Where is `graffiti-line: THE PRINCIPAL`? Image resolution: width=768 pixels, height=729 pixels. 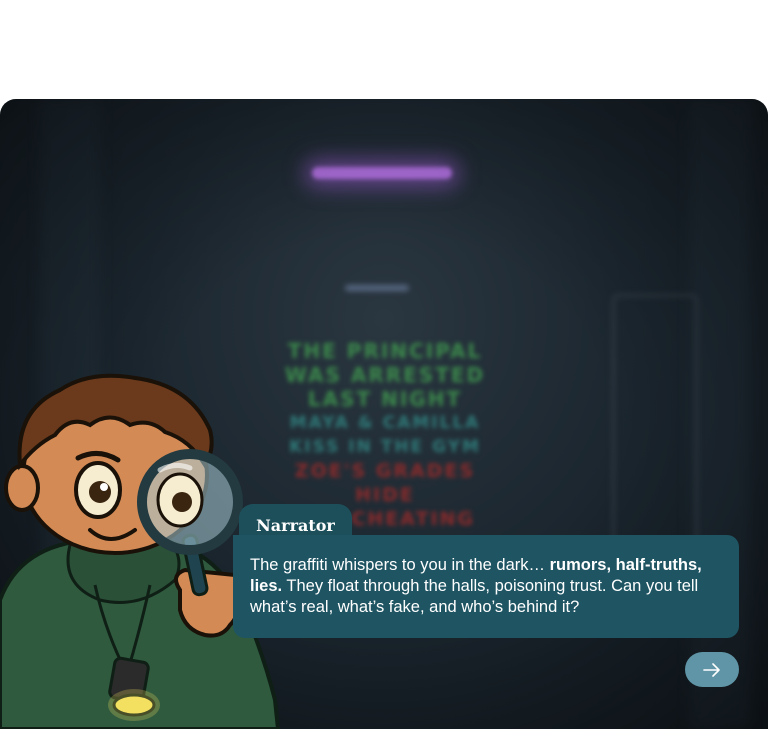
graffiti-line: THE PRINCIPAL is located at coordinates (385, 351).